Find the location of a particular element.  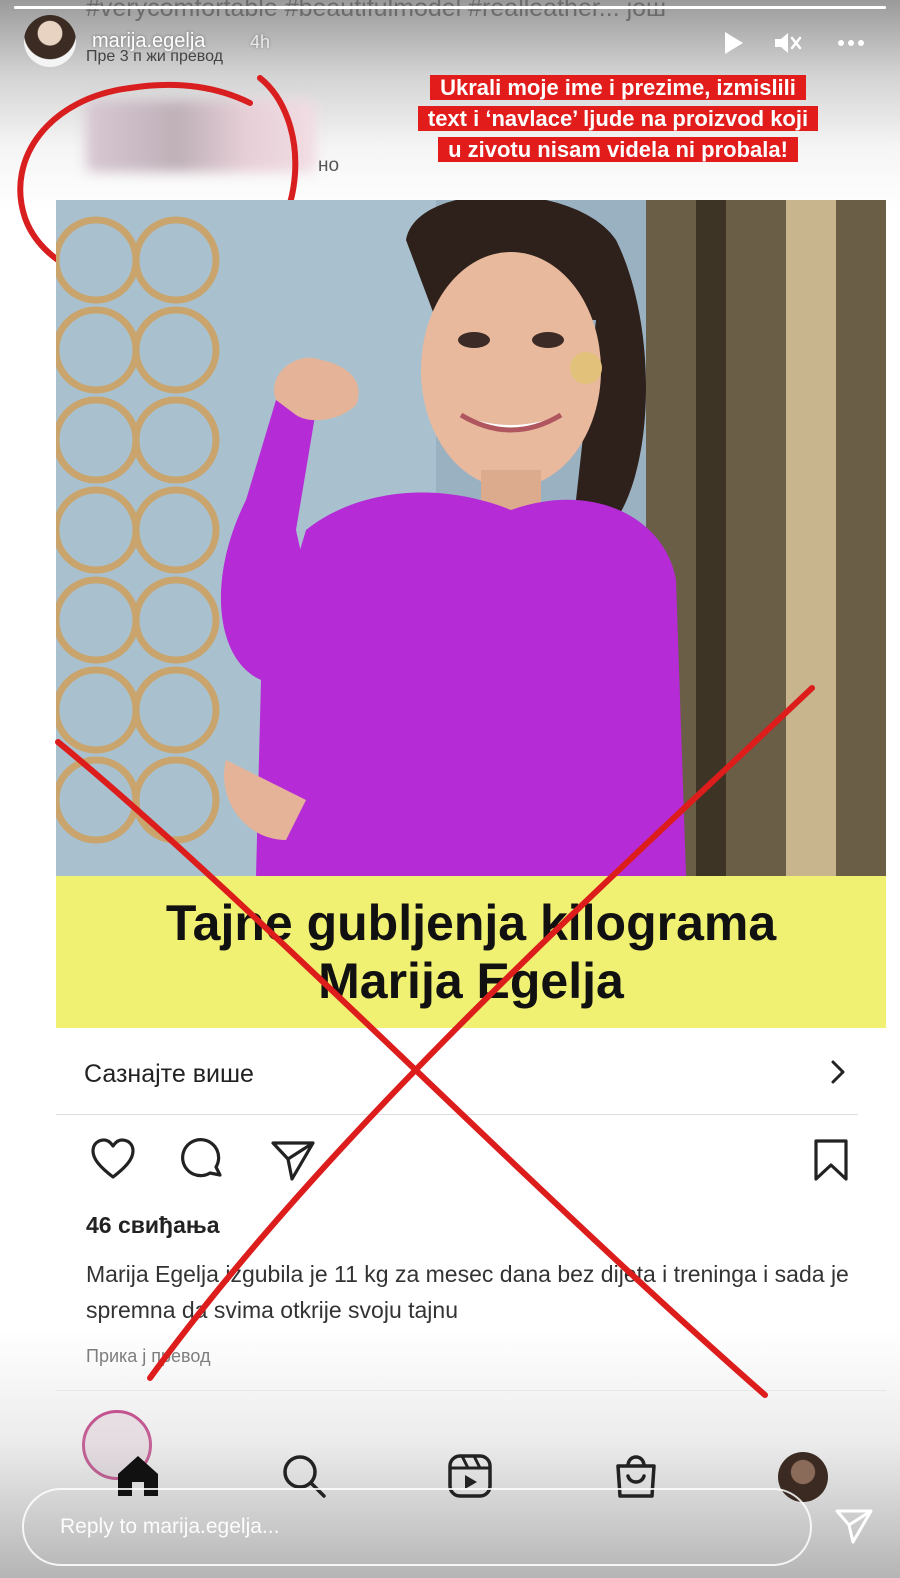

story-progress-bar is located at coordinates (450, 7).